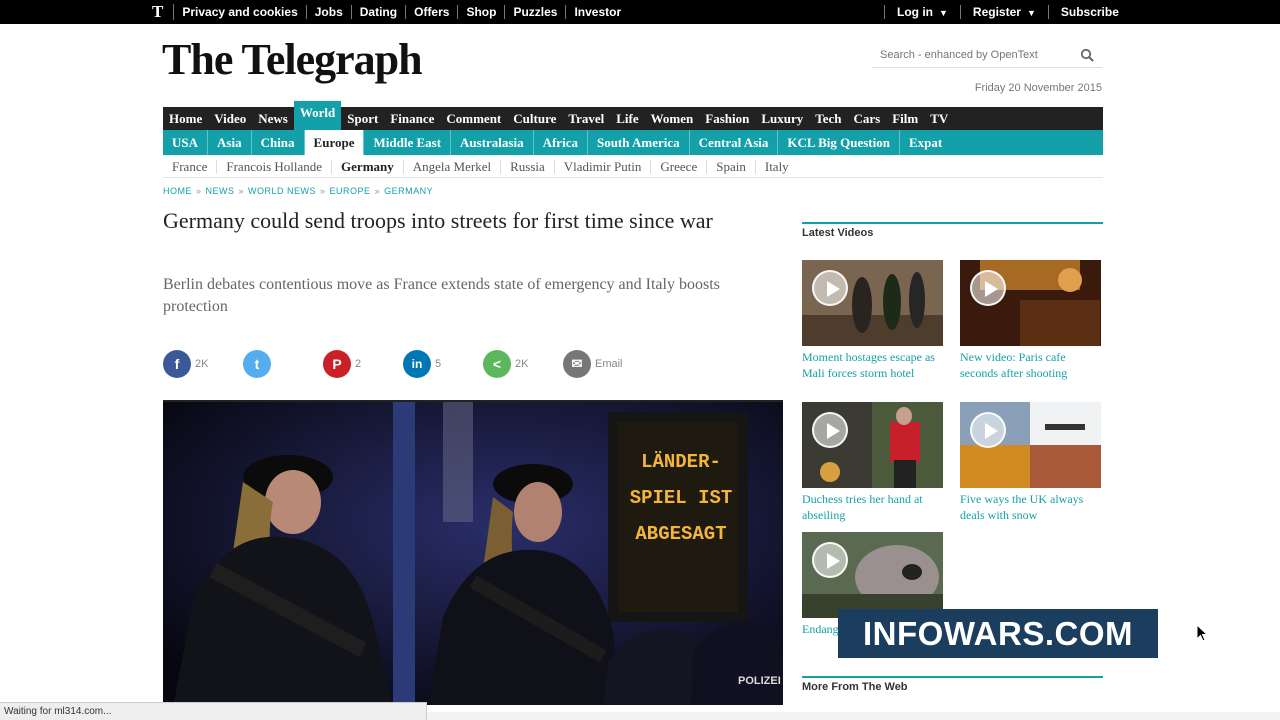  Describe the element at coordinates (273, 118) in the screenshot. I see `nav-news: News` at that location.